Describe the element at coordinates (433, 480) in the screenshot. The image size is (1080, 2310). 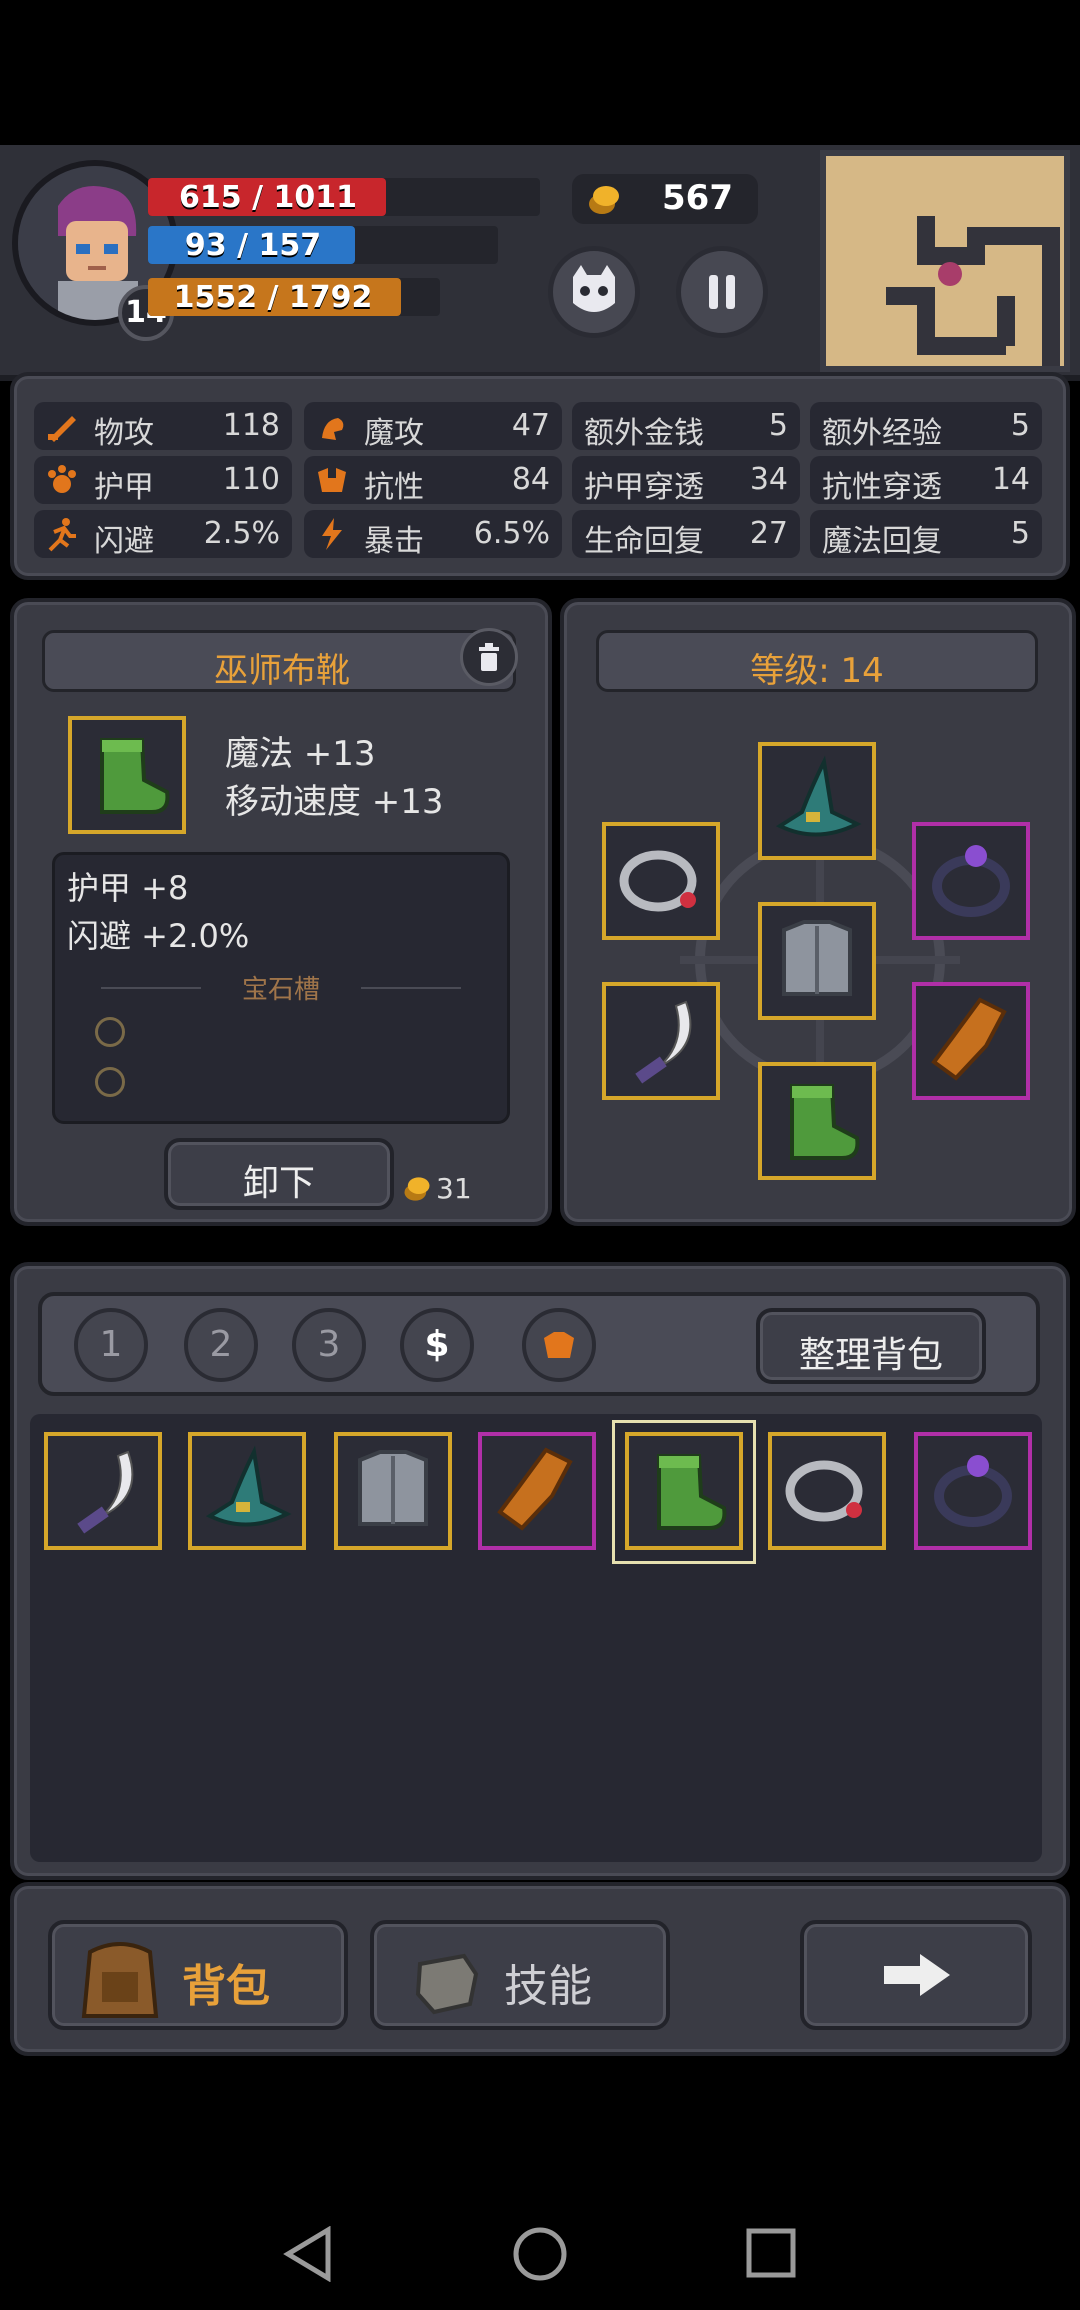
I see `stat-item: 抗性 84` at that location.